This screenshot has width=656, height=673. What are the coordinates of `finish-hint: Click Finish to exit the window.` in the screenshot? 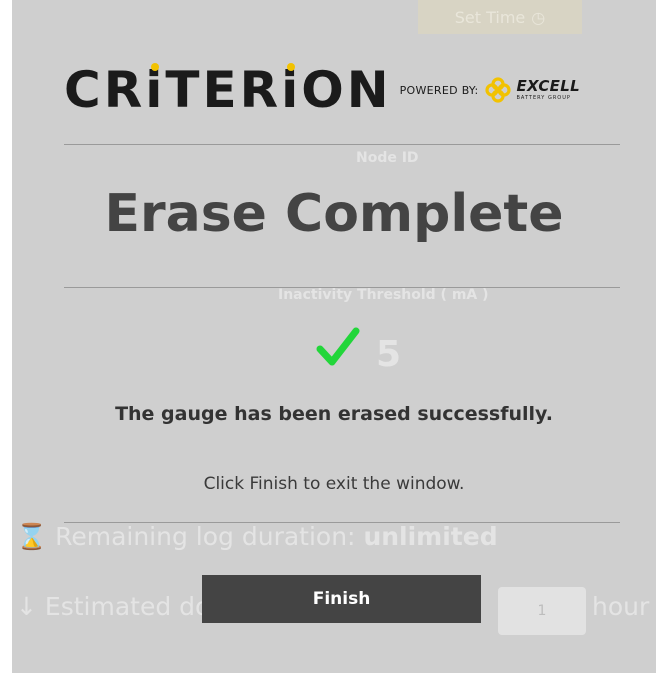 It's located at (334, 484).